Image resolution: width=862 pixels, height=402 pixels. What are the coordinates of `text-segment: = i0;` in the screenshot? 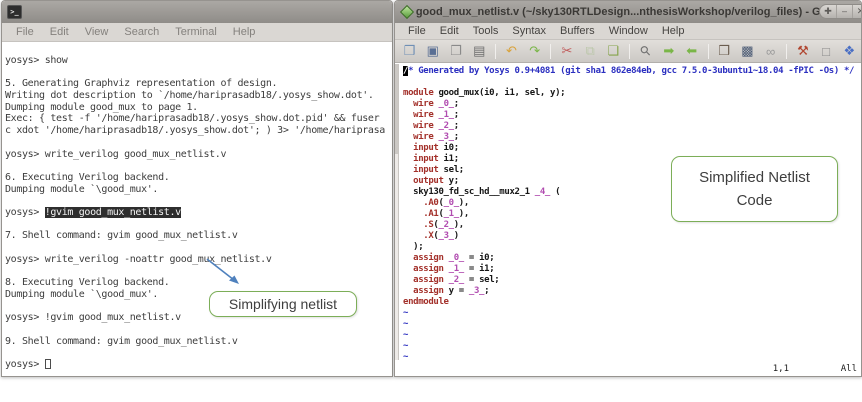 It's located at (479, 258).